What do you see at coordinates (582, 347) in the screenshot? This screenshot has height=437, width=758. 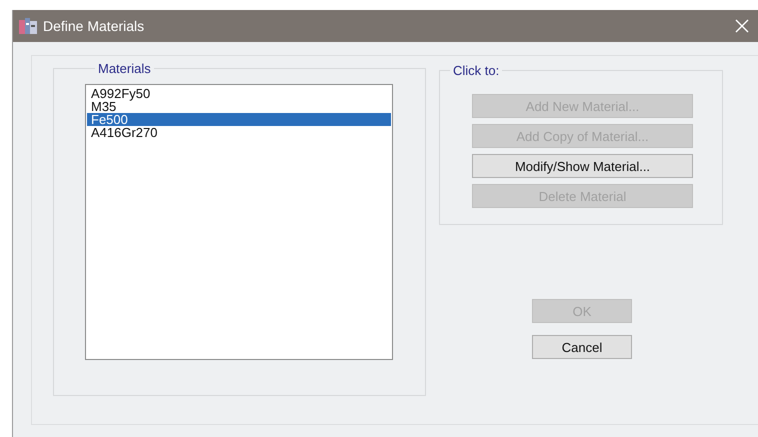 I see `dialog-button: Cancel` at bounding box center [582, 347].